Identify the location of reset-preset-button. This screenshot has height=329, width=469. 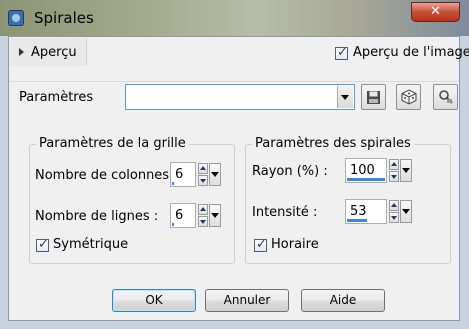
(445, 97).